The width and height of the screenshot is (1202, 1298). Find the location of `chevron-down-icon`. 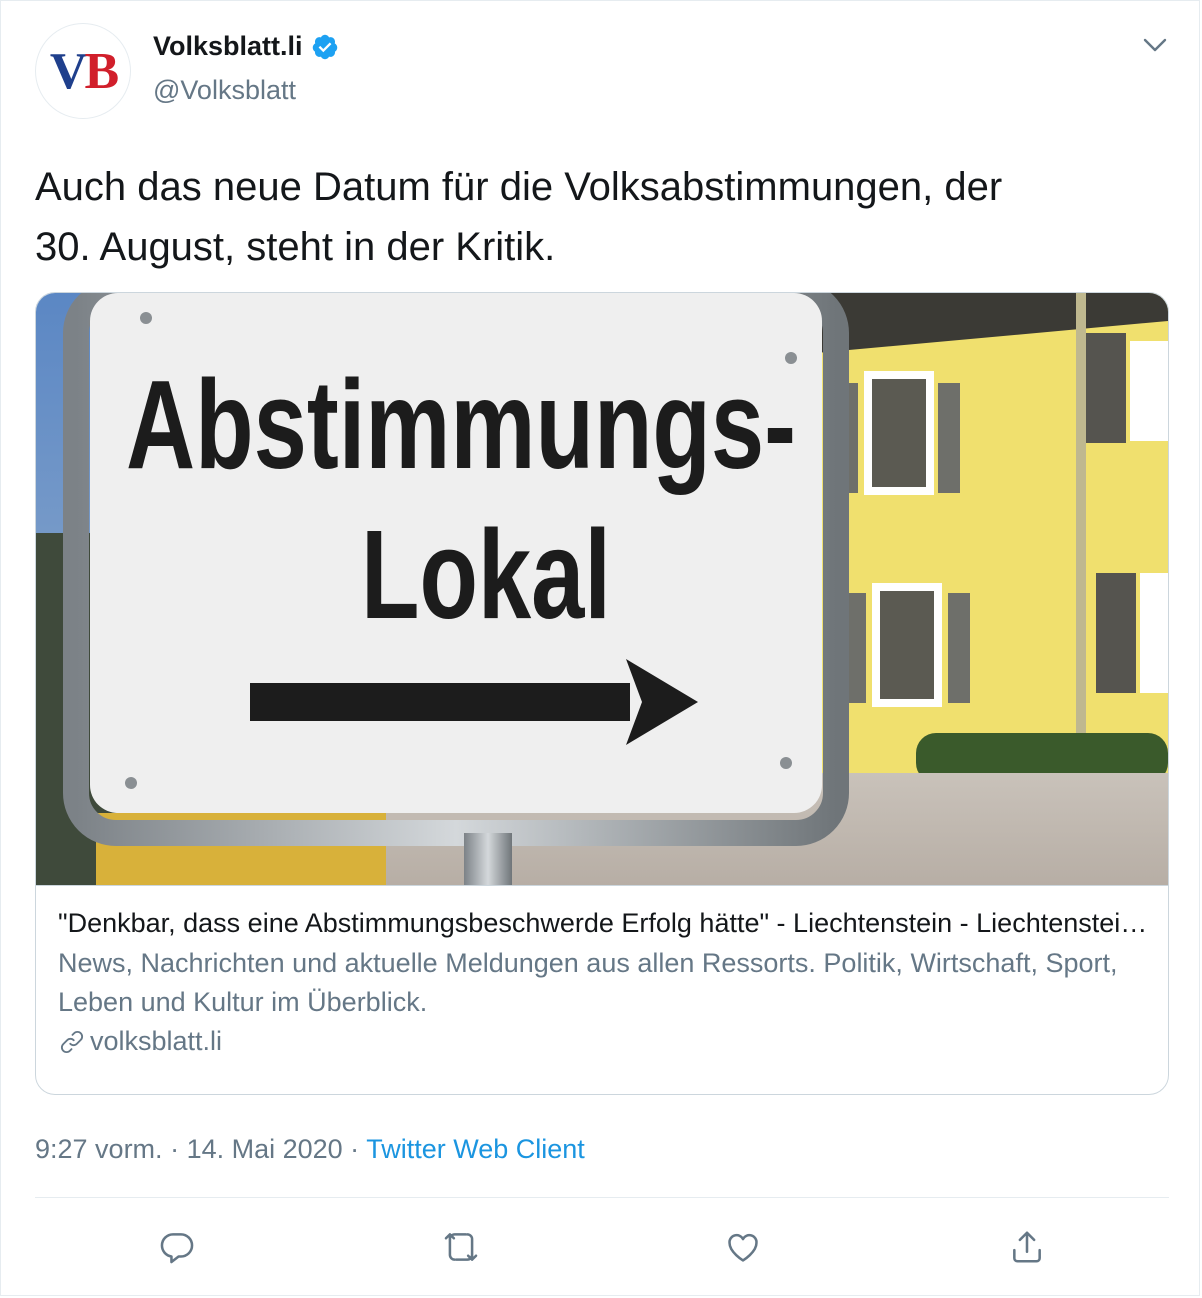

chevron-down-icon is located at coordinates (1155, 45).